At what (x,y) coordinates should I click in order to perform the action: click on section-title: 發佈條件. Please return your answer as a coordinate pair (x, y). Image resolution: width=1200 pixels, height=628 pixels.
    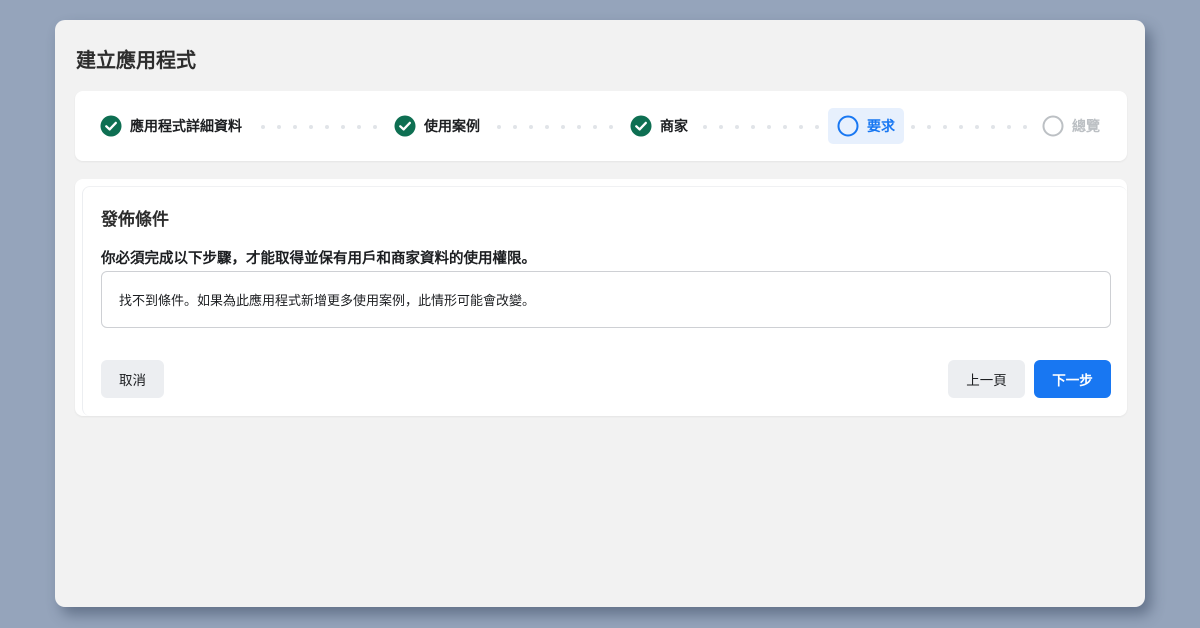
    Looking at the image, I should click on (135, 220).